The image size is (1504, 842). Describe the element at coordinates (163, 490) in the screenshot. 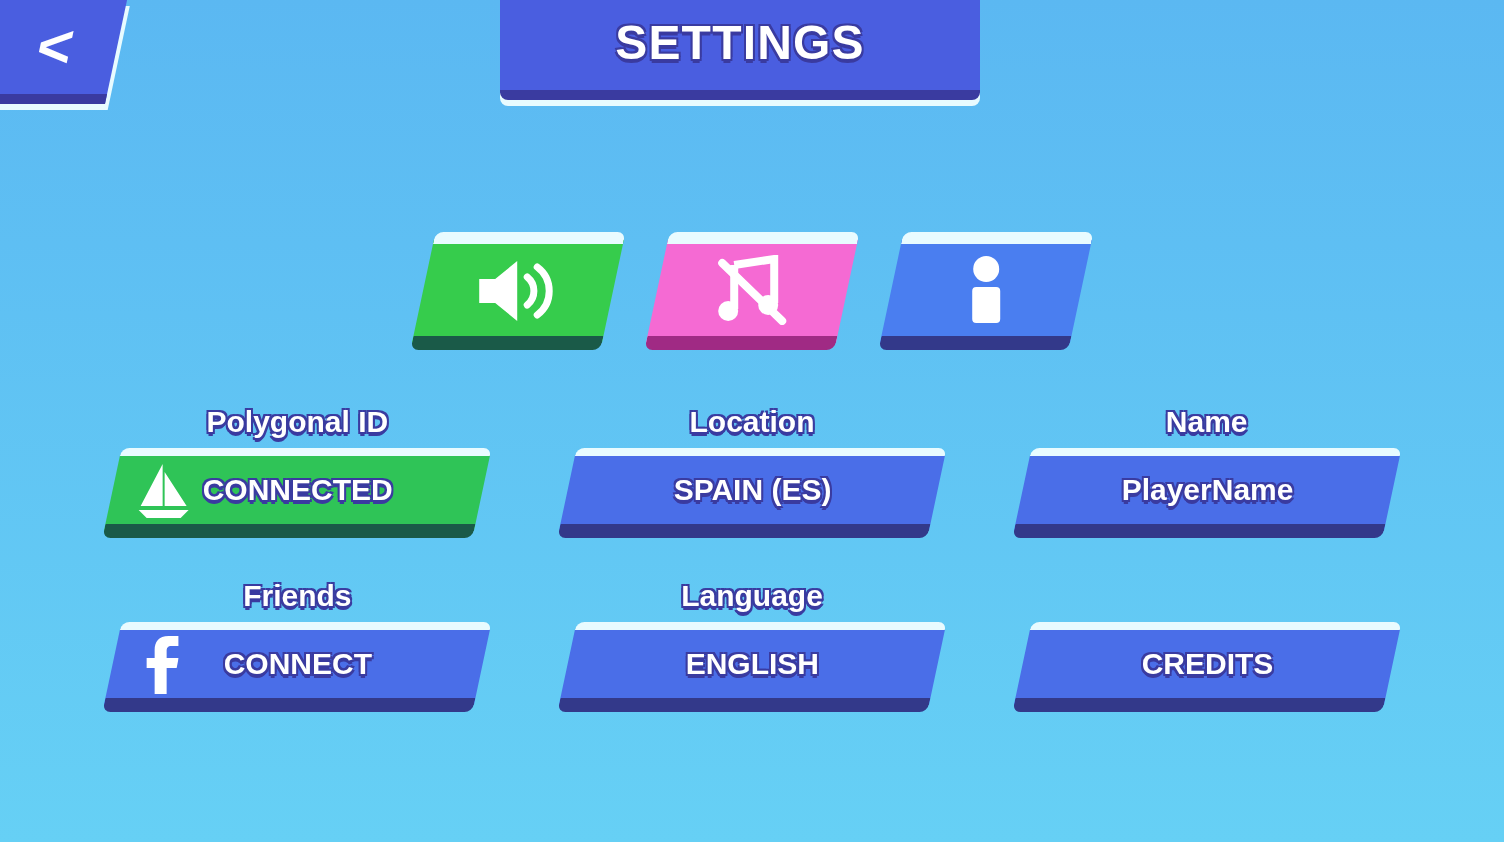

I see `sail-icon` at that location.